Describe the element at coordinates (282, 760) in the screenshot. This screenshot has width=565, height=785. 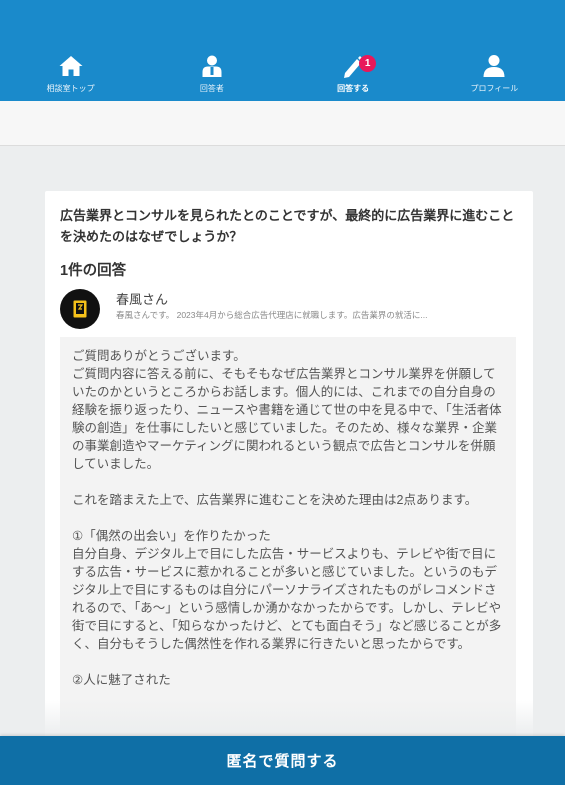
I see `ask-anonymously-button: 匿名で質問する` at that location.